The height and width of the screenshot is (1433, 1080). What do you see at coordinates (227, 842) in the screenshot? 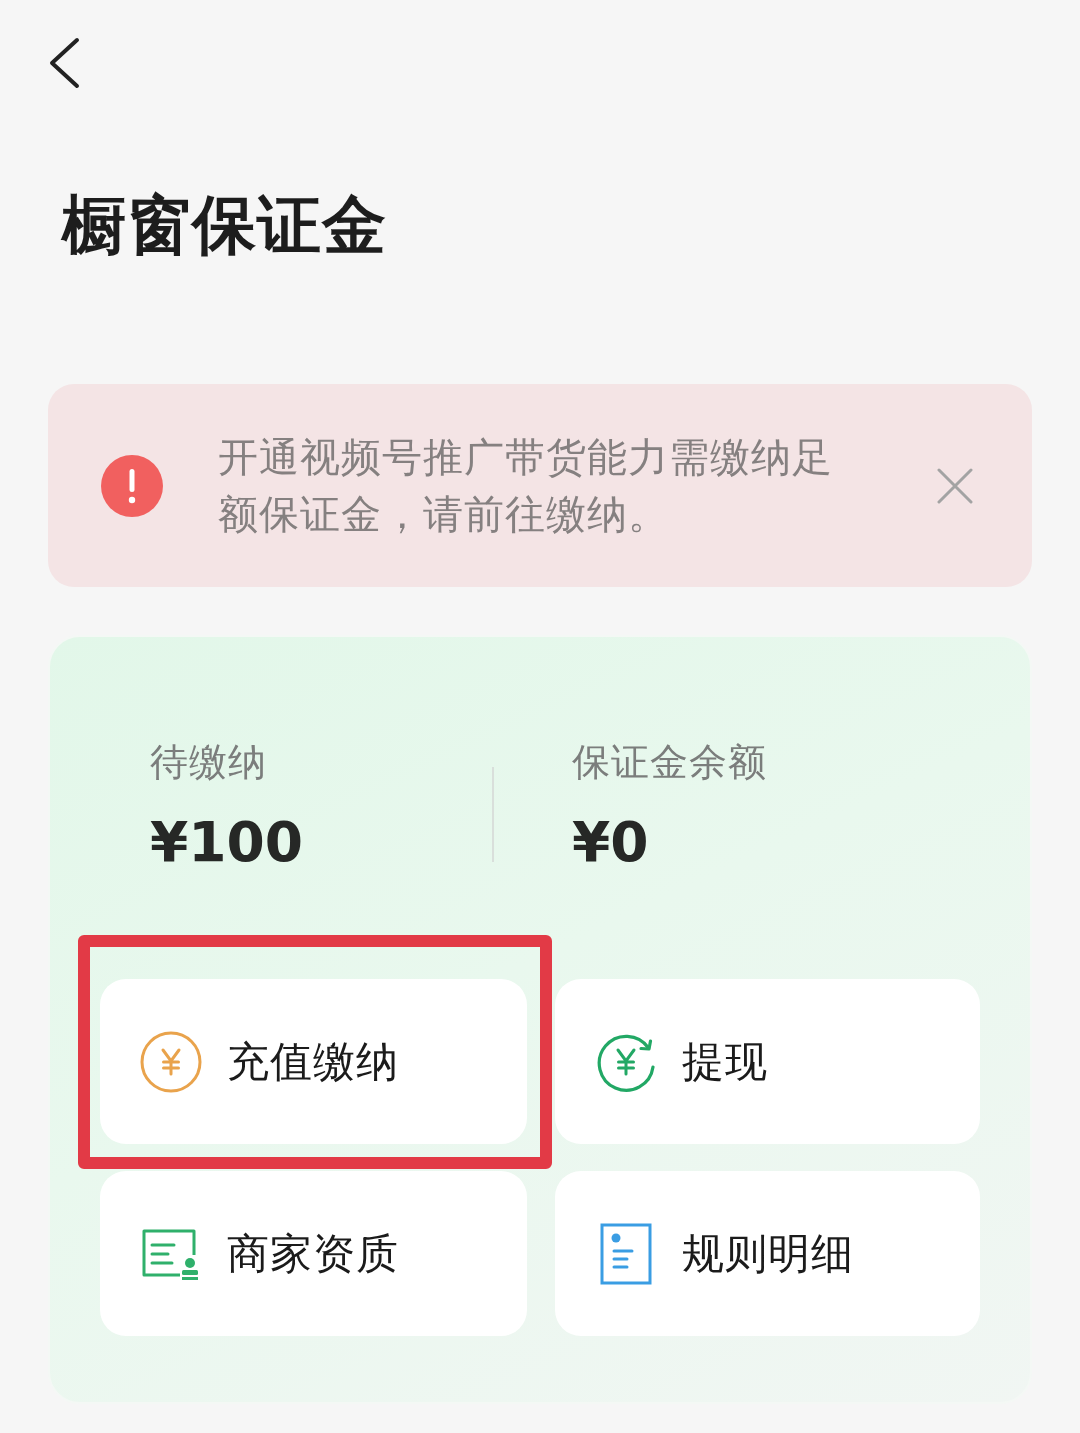
I see `stat-amount: ¥100` at bounding box center [227, 842].